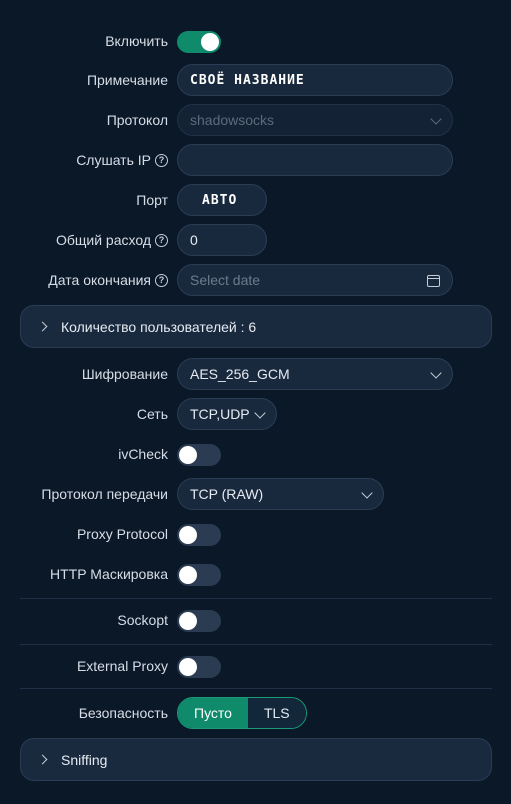 This screenshot has height=804, width=511. I want to click on listen-ip-input, so click(315, 160).